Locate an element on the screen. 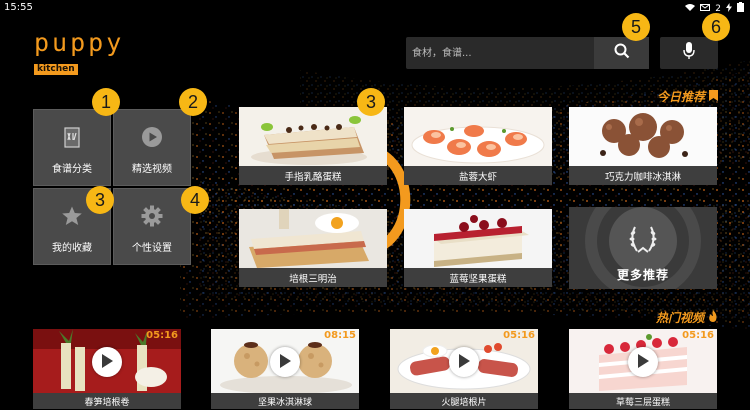 Image resolution: width=750 pixels, height=410 pixels. video-title: 坚果冰淇淋球 is located at coordinates (285, 401).